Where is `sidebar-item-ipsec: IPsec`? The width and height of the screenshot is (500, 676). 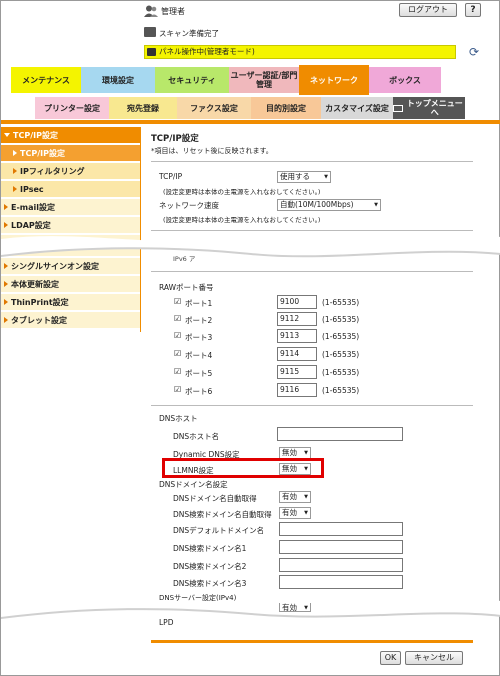 sidebar-item-ipsec: IPsec is located at coordinates (70, 189).